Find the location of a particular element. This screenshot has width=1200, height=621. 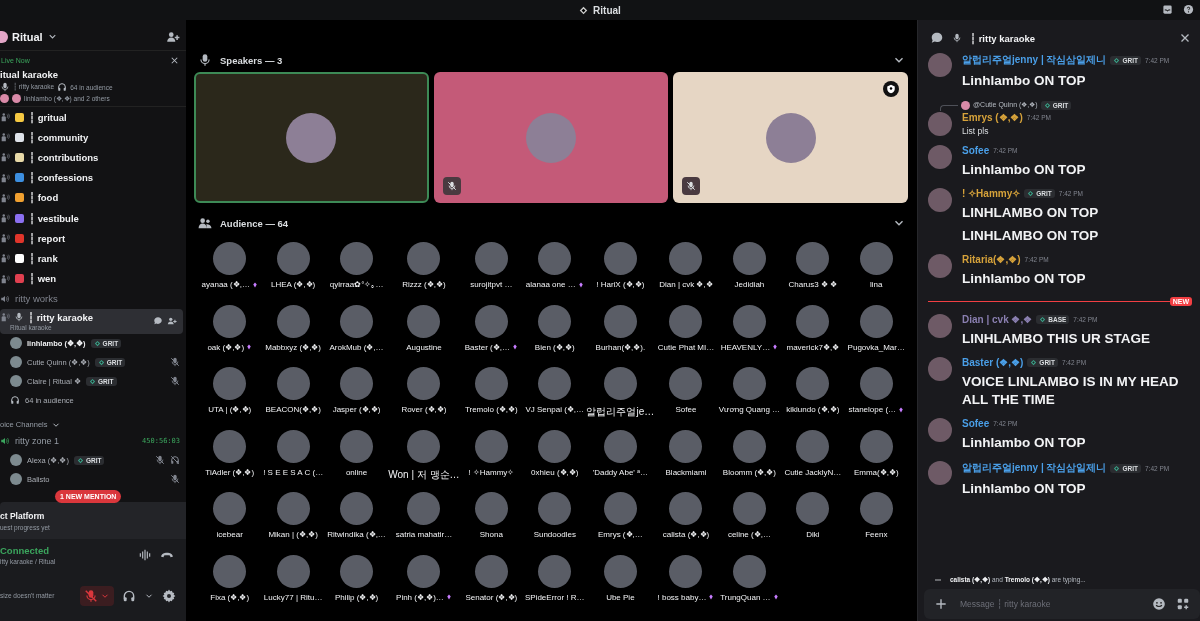

channel-item: ┆ wen is located at coordinates (93, 278).